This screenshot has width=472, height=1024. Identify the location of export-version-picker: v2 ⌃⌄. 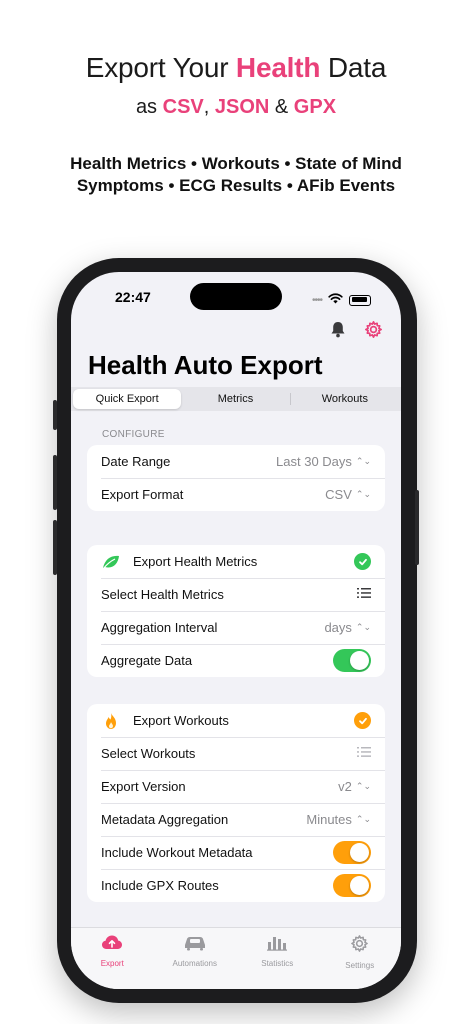
(354, 786).